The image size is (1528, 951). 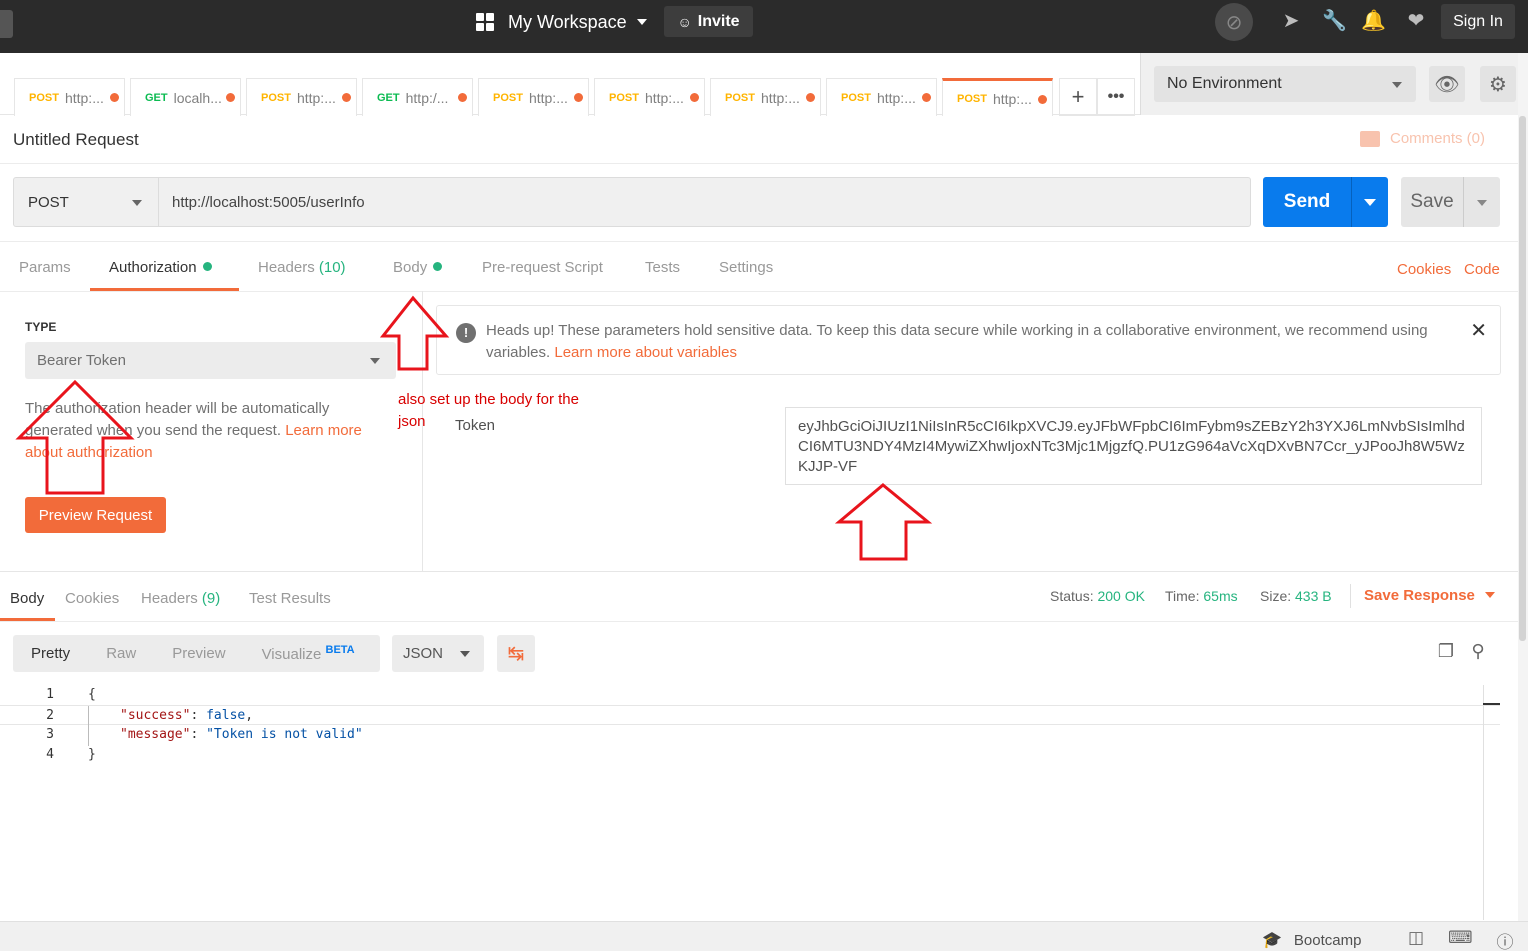 I want to click on code-link: Code, so click(x=1482, y=269).